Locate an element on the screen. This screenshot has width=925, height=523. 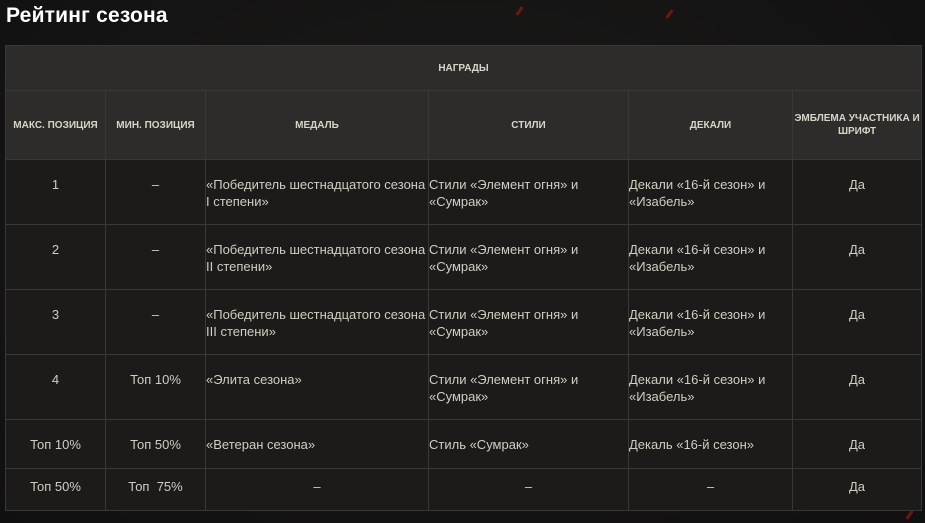
cell-min-position: Топ 75% is located at coordinates (155, 489).